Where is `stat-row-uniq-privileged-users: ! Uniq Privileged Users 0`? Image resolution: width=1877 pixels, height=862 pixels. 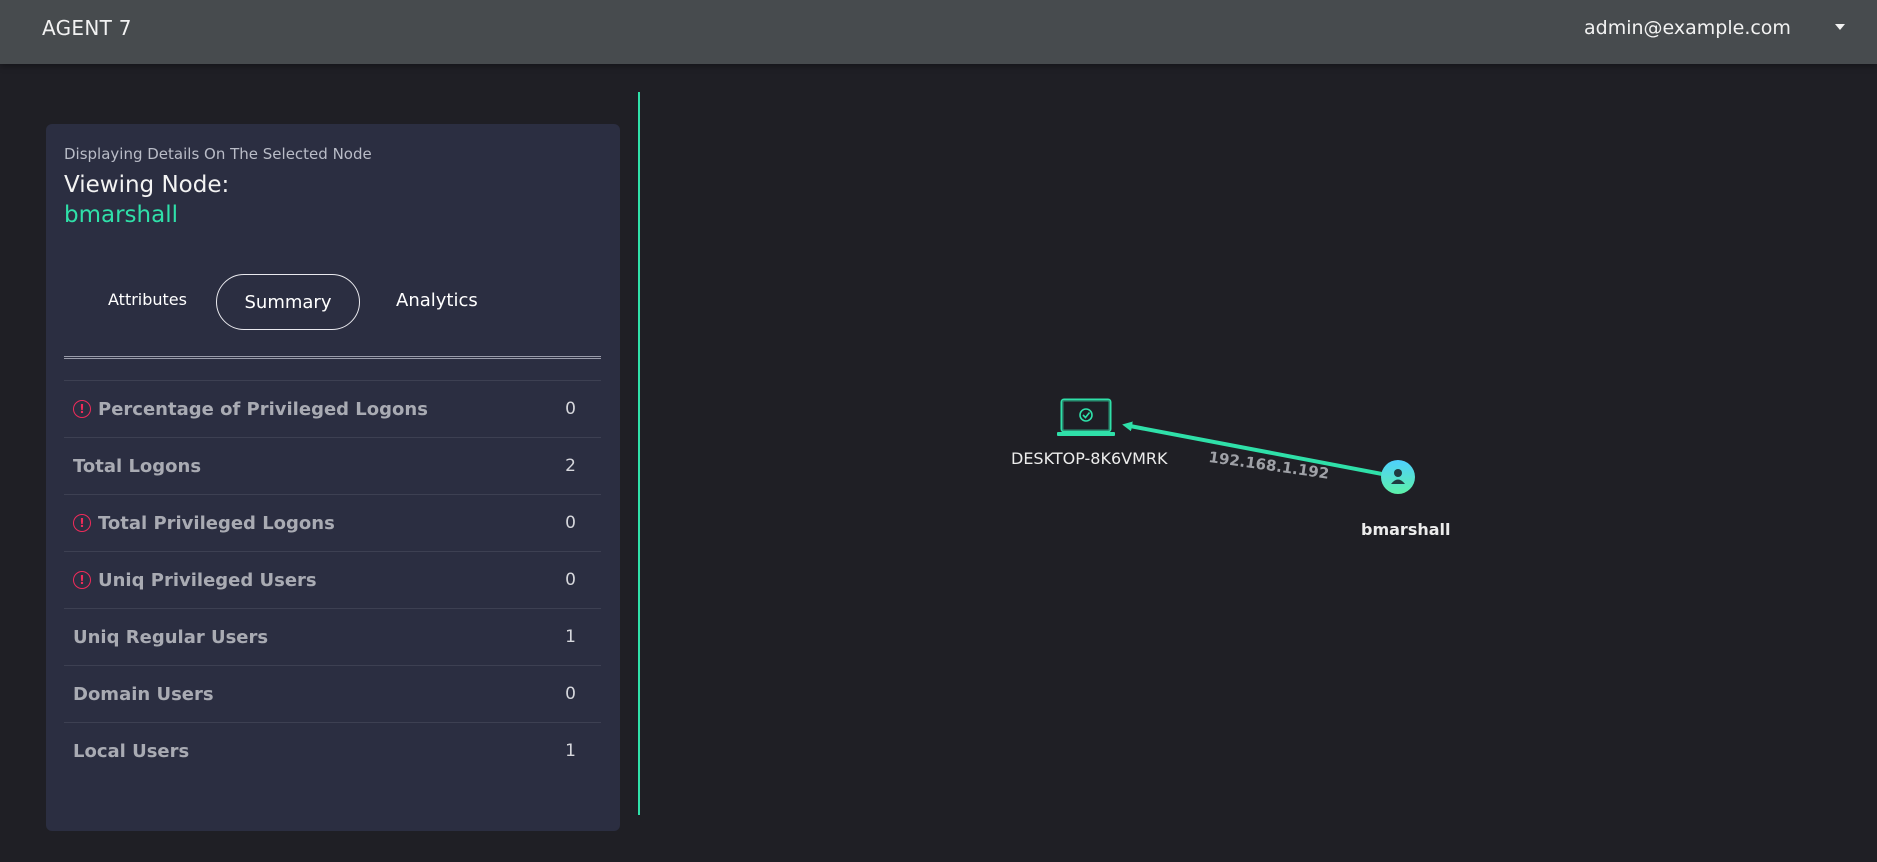
stat-row-uniq-privileged-users: ! Uniq Privileged Users 0 is located at coordinates (332, 579).